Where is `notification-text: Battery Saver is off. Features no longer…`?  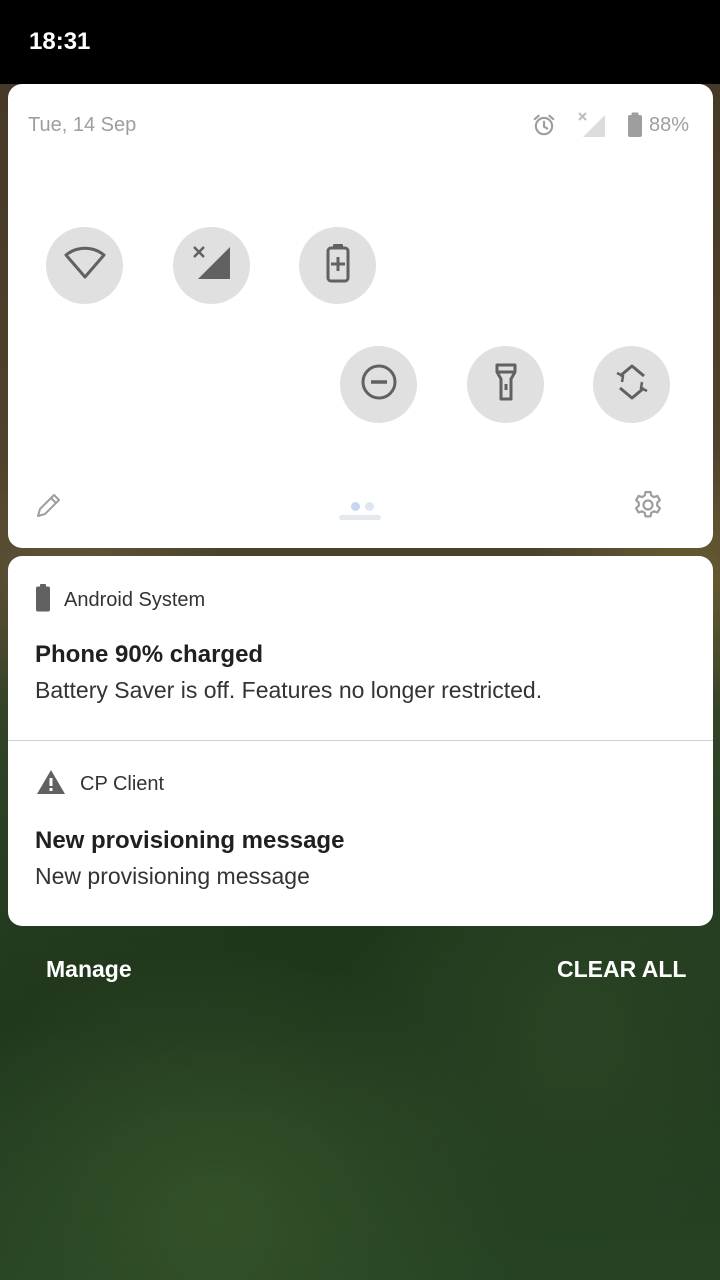
notification-text: Battery Saver is off. Features no longer… is located at coordinates (289, 690).